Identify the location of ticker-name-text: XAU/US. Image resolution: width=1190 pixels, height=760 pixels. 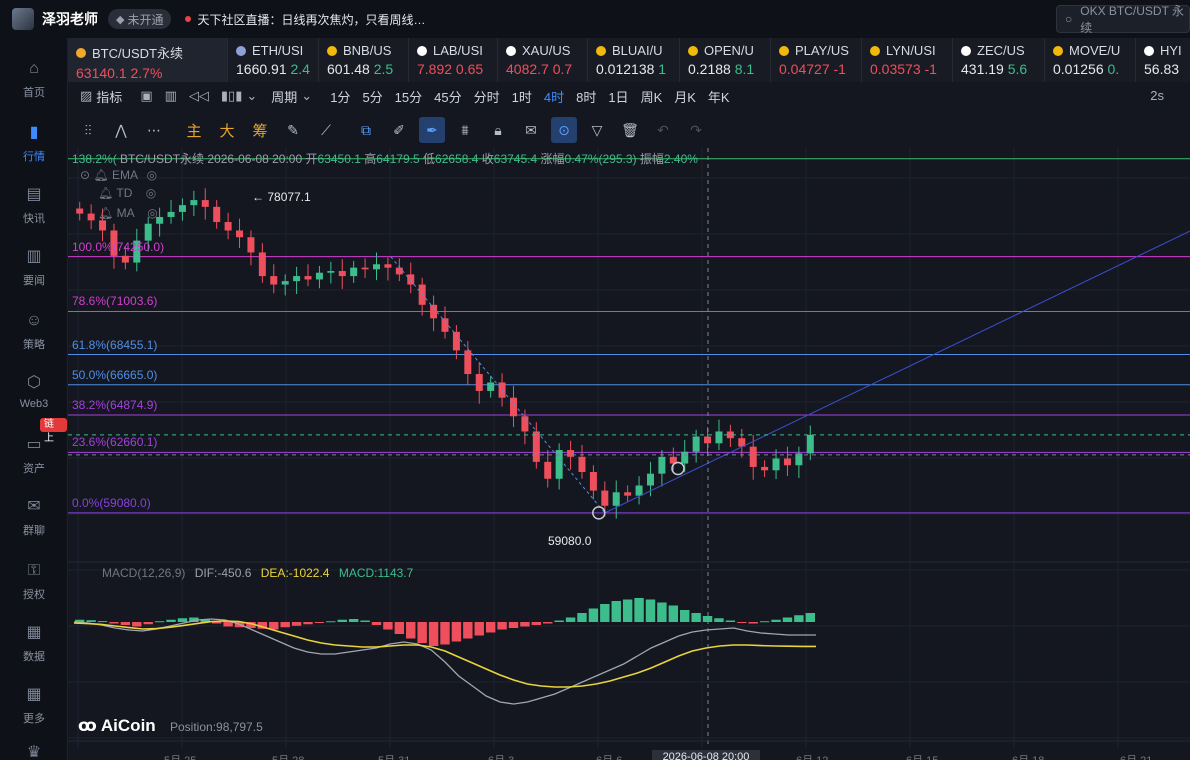
(546, 50).